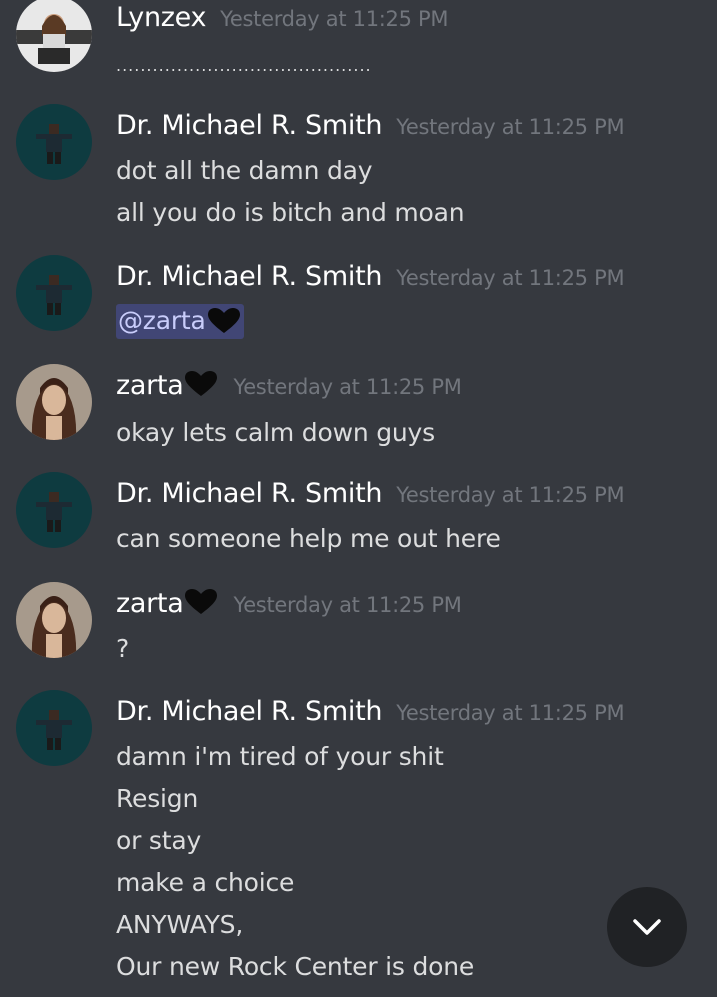 This screenshot has width=717, height=997. Describe the element at coordinates (290, 212) in the screenshot. I see `message-text: all you do is bitch and moan` at that location.